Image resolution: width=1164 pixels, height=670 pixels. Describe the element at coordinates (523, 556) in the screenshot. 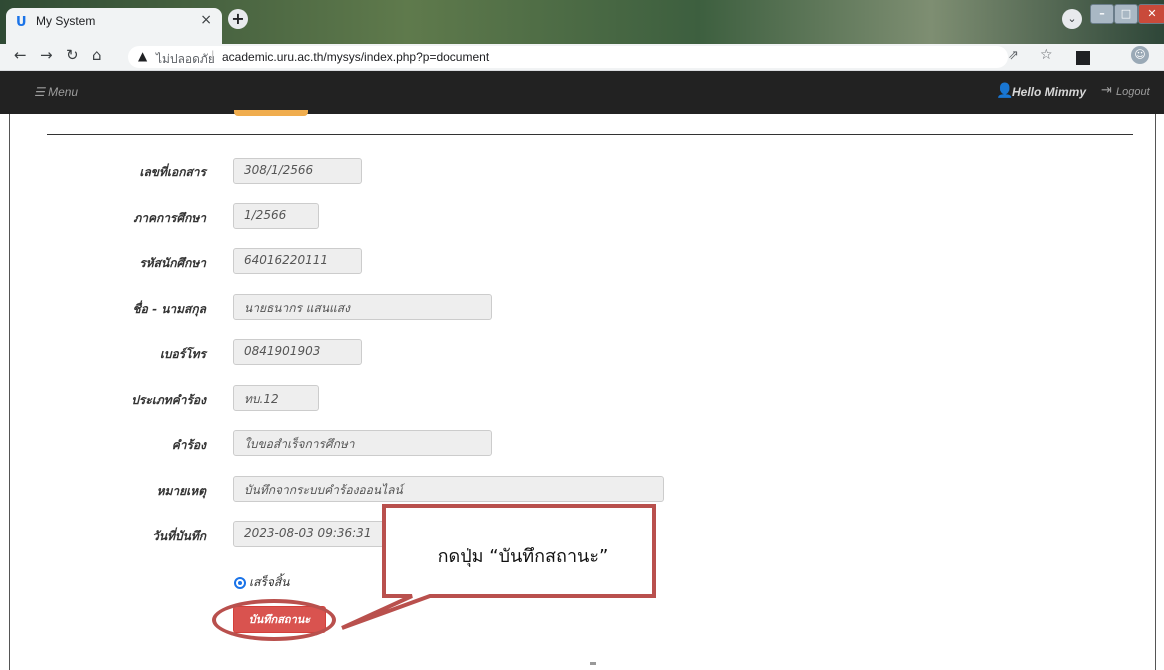

I see `callout-text: กดปุ่ม “บันทึกสถานะ”` at that location.